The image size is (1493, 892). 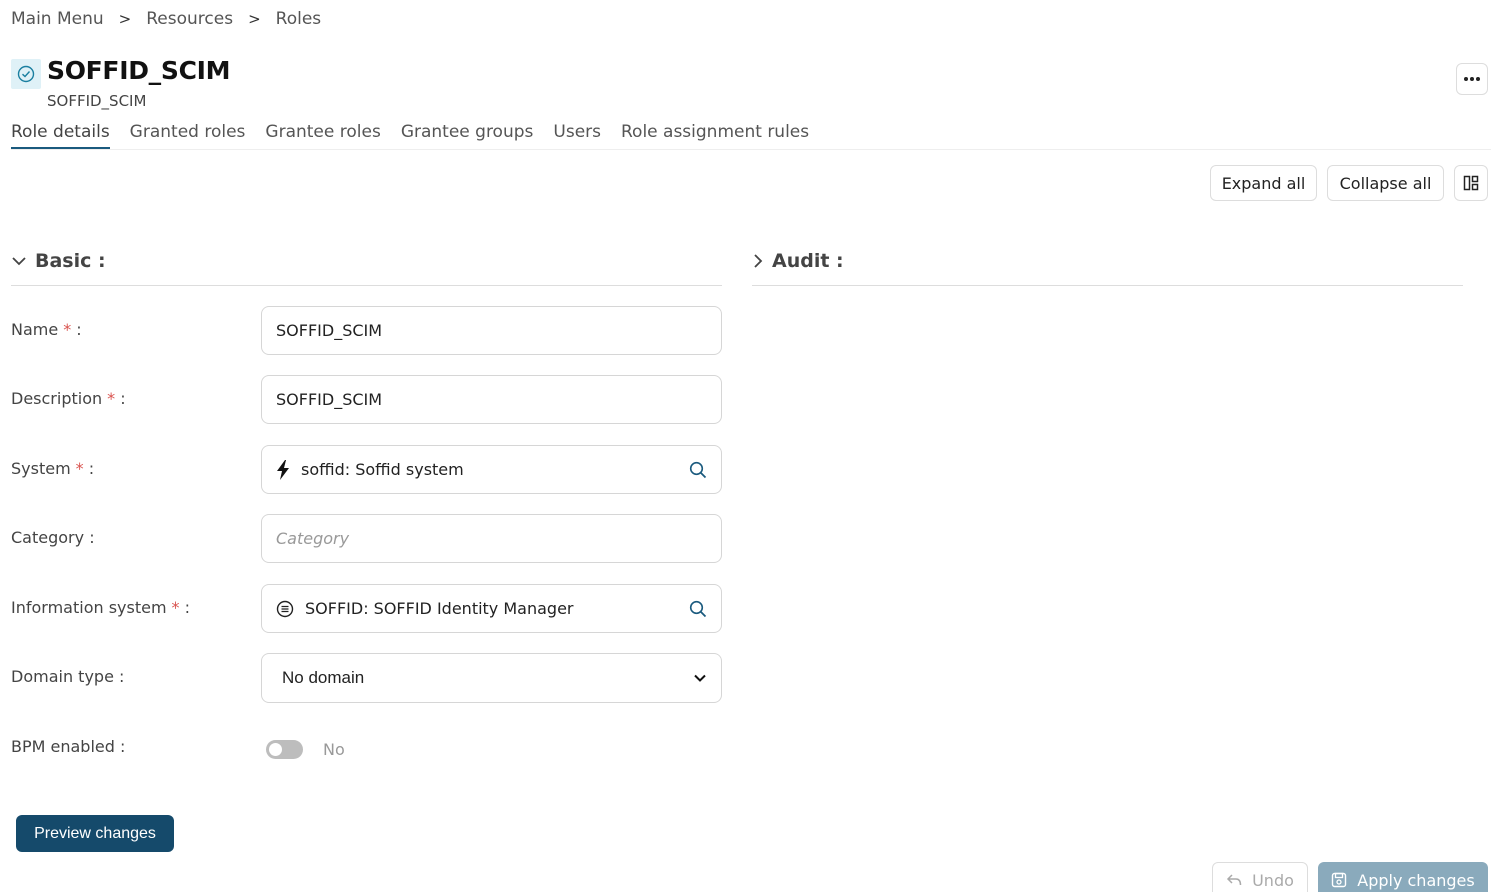 What do you see at coordinates (1416, 880) in the screenshot?
I see `apply-changes-label: Apply changes` at bounding box center [1416, 880].